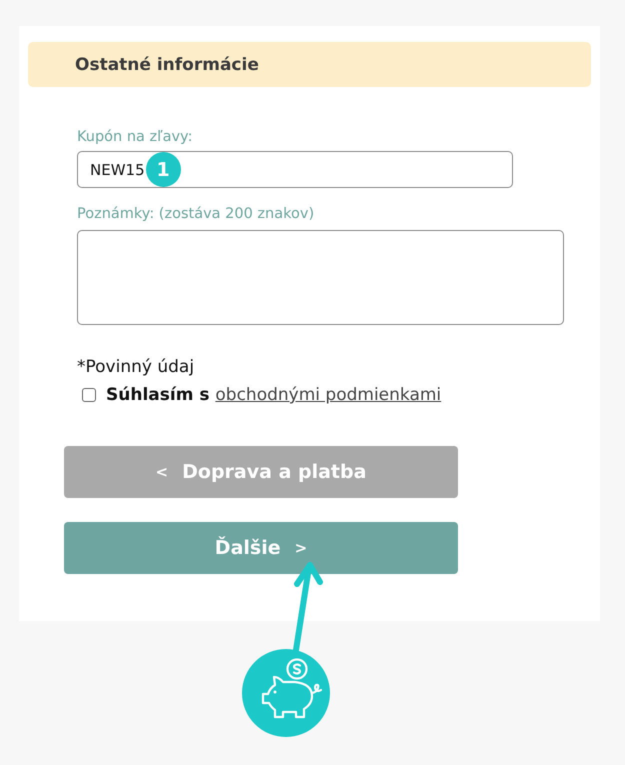 This screenshot has height=765, width=625. I want to click on terms-text: Súhlasím s obchodnými podmienkami, so click(274, 395).